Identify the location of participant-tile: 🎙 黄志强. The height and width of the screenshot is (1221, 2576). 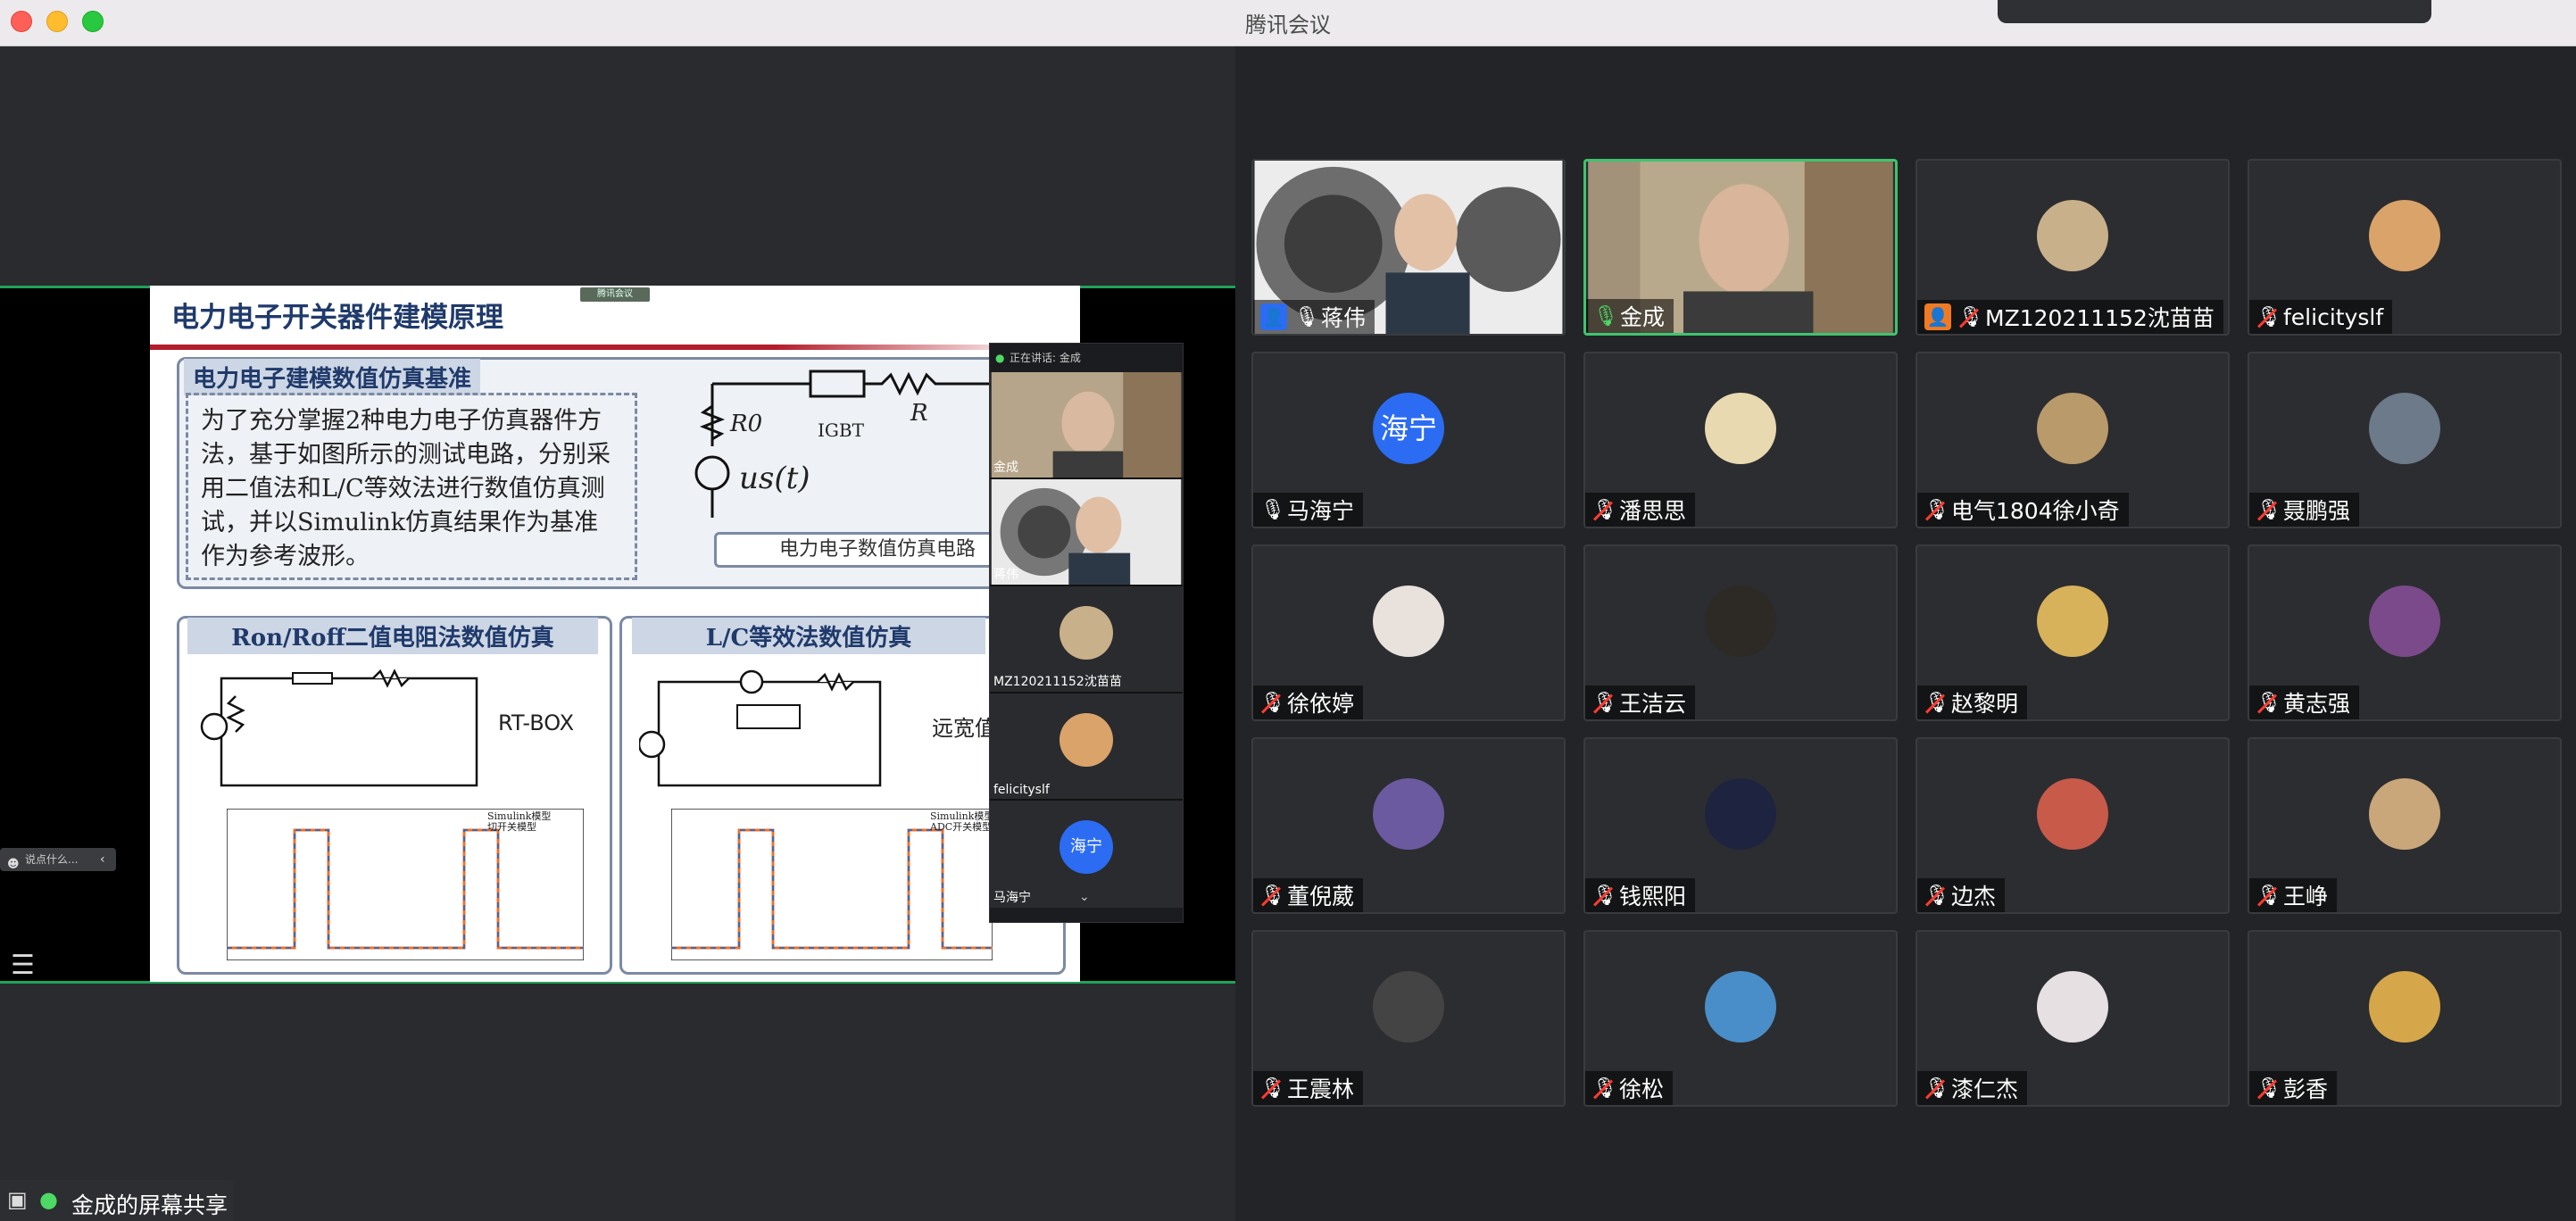
(2405, 632).